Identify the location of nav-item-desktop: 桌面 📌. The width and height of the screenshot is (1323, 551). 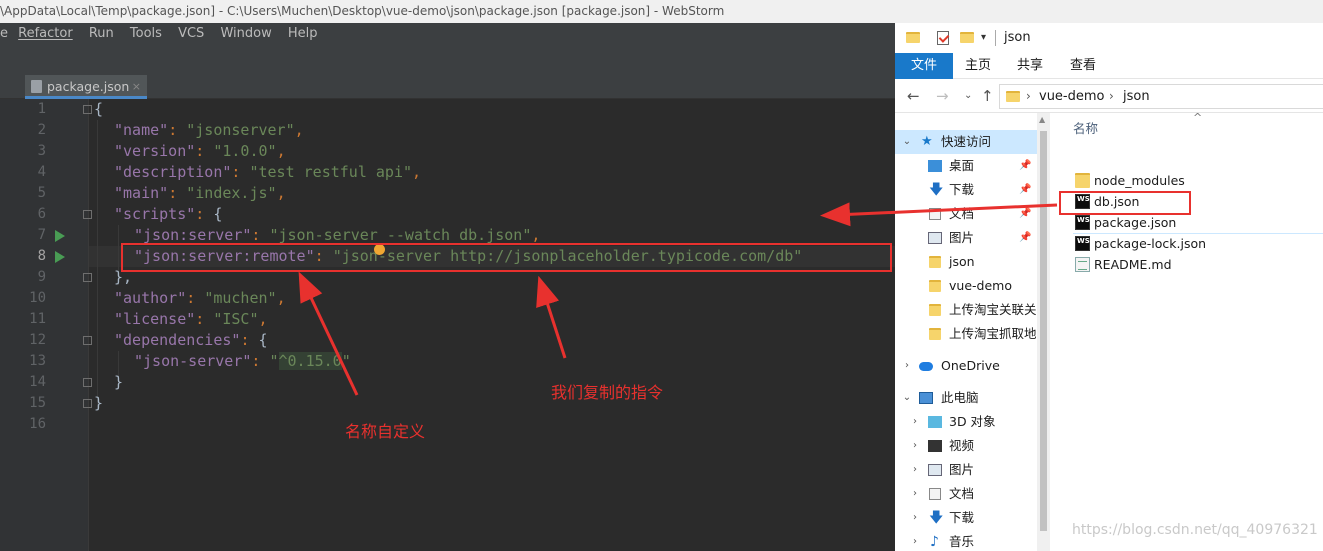
(966, 166).